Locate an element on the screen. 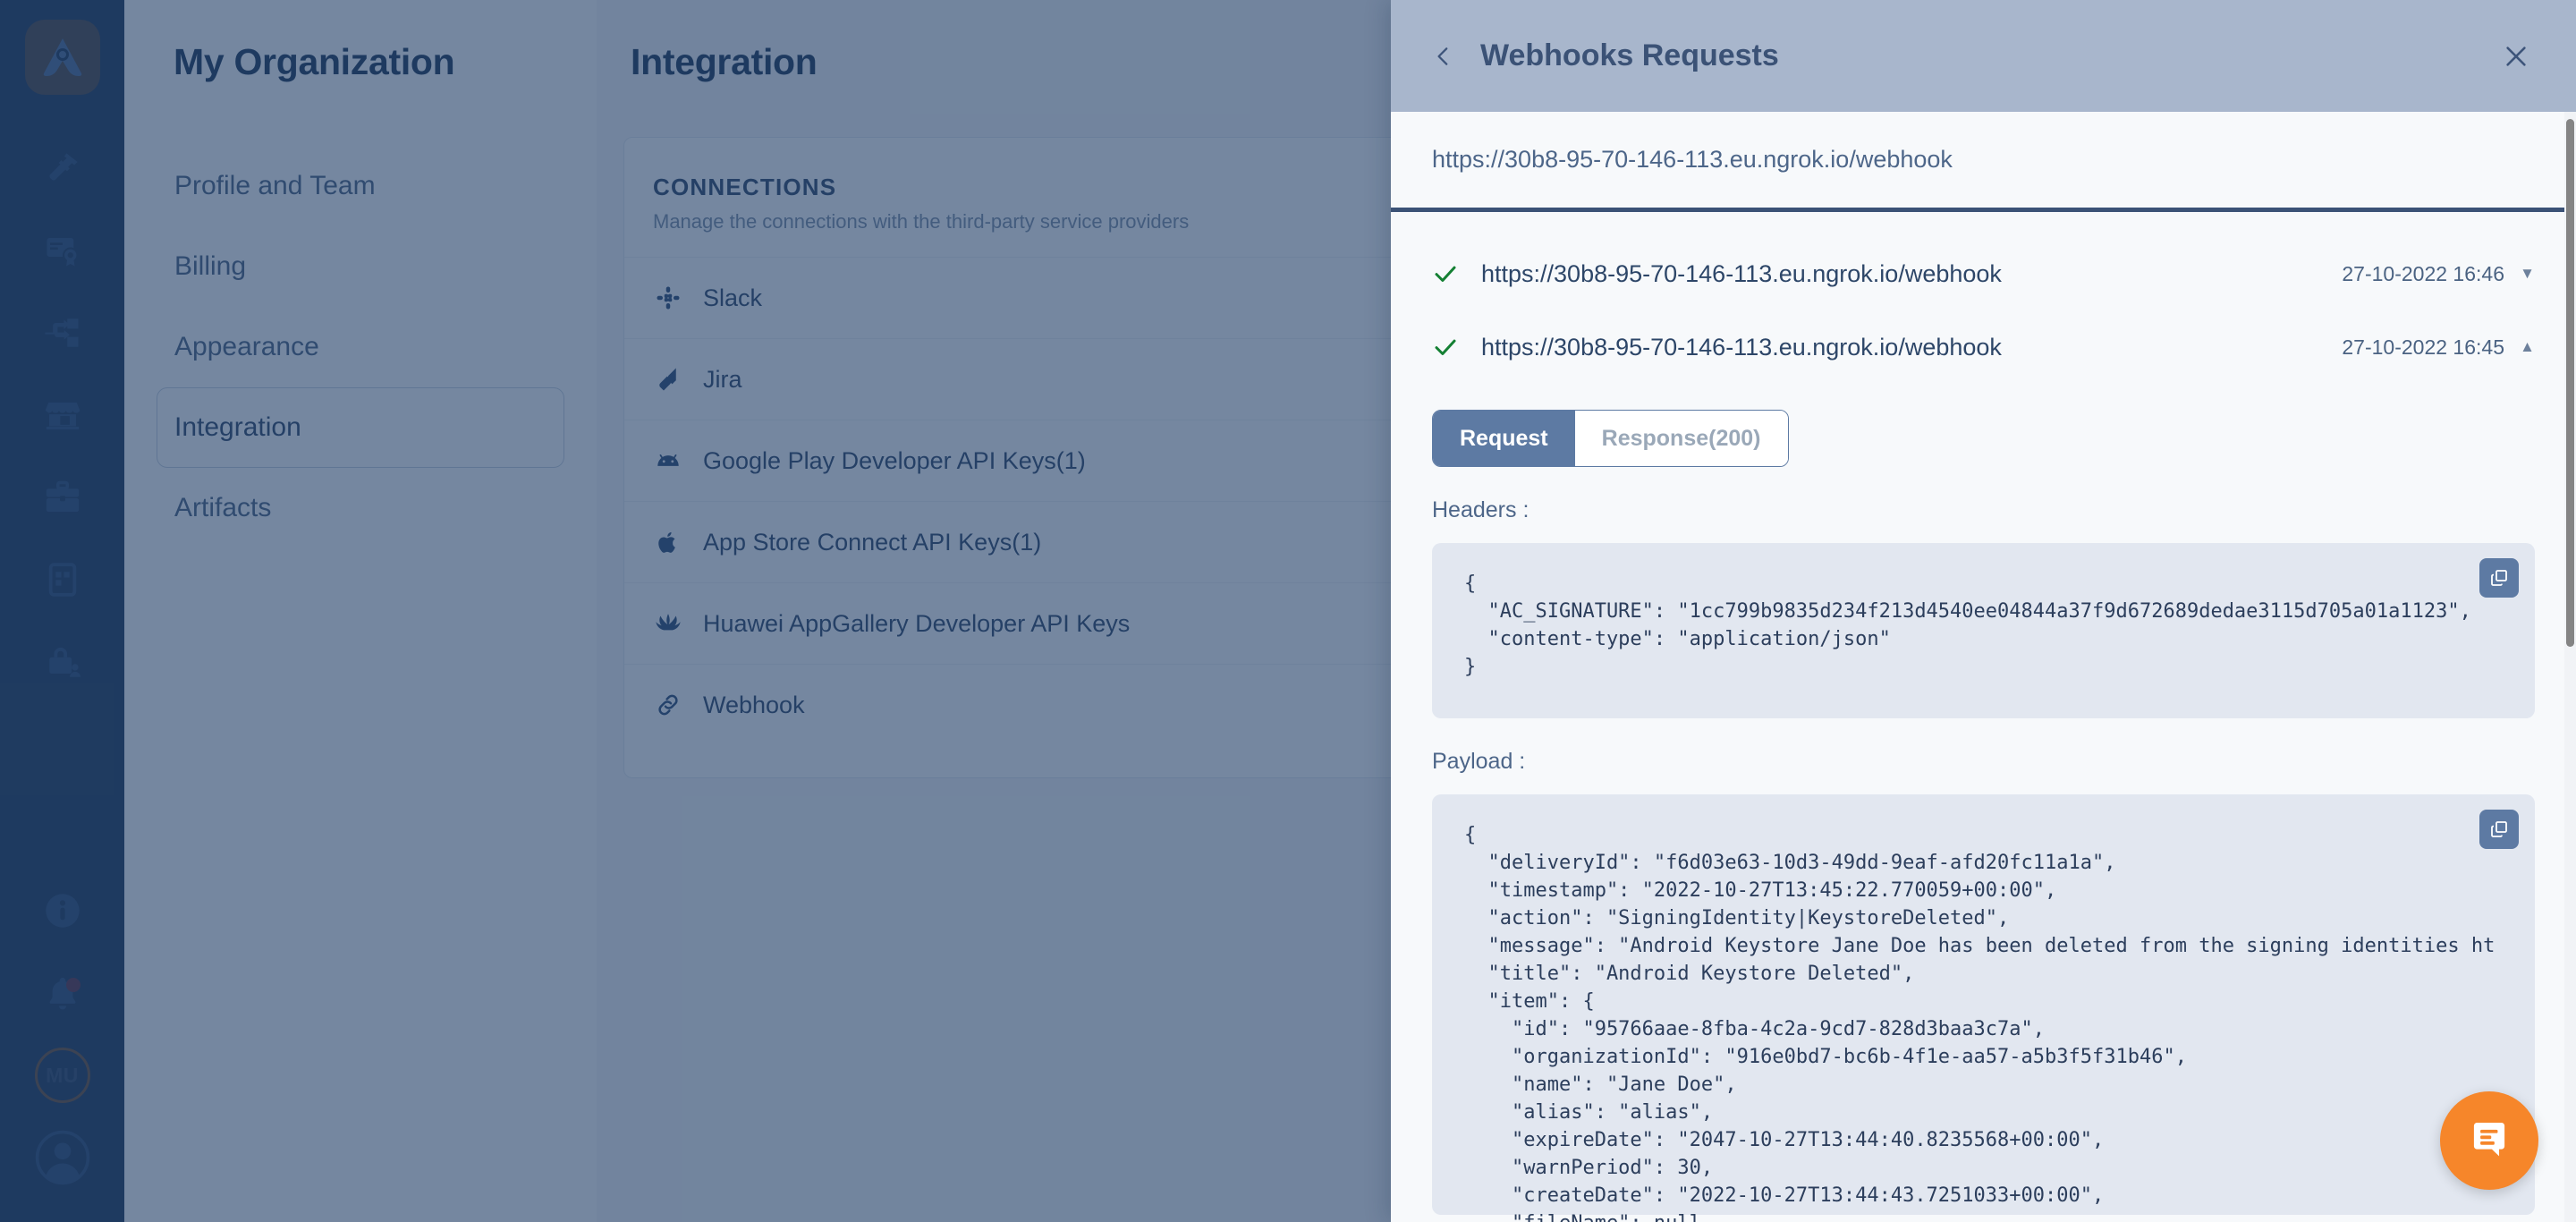 The image size is (2576, 1222). tab-request: Request is located at coordinates (1504, 438).